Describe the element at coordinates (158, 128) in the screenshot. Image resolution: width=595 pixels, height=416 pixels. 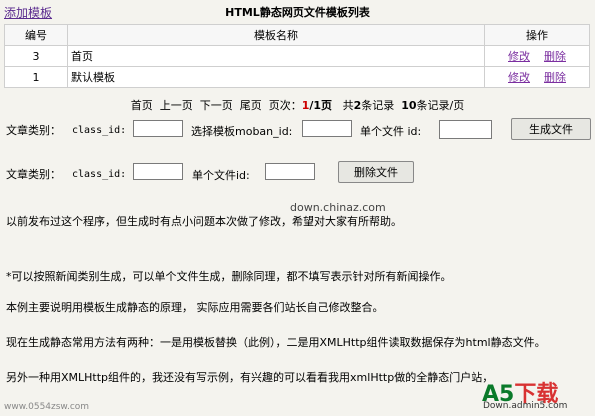
I see `form1-class-id-input` at that location.